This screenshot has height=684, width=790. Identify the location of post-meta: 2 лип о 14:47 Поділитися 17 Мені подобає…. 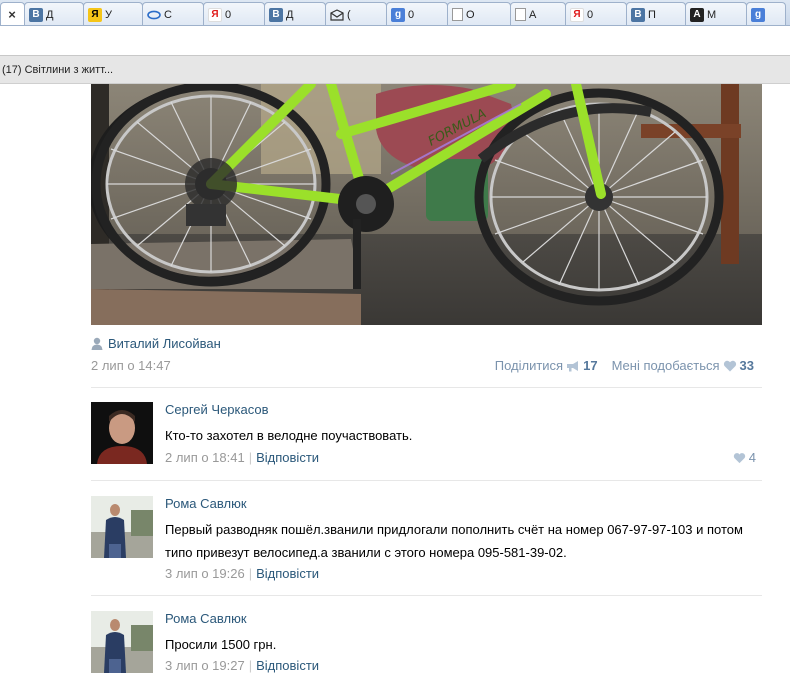
(426, 367).